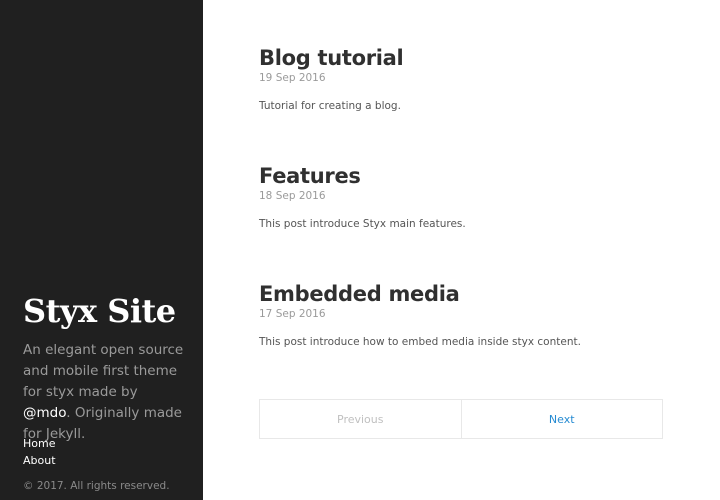 The height and width of the screenshot is (500, 720). I want to click on site-title: Styx Site, so click(99, 311).